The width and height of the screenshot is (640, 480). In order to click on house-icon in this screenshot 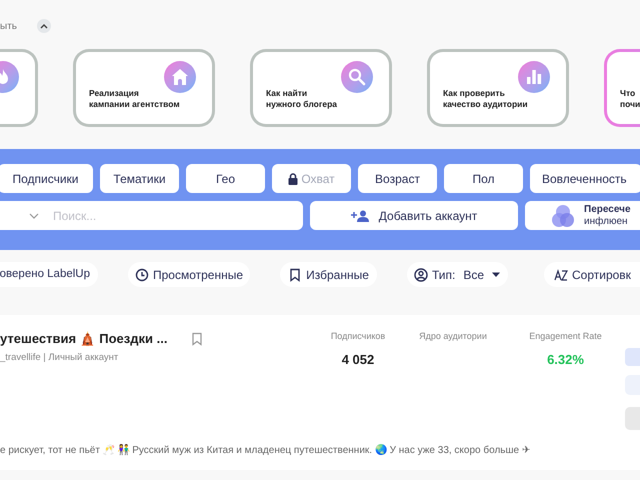, I will do `click(180, 77)`.